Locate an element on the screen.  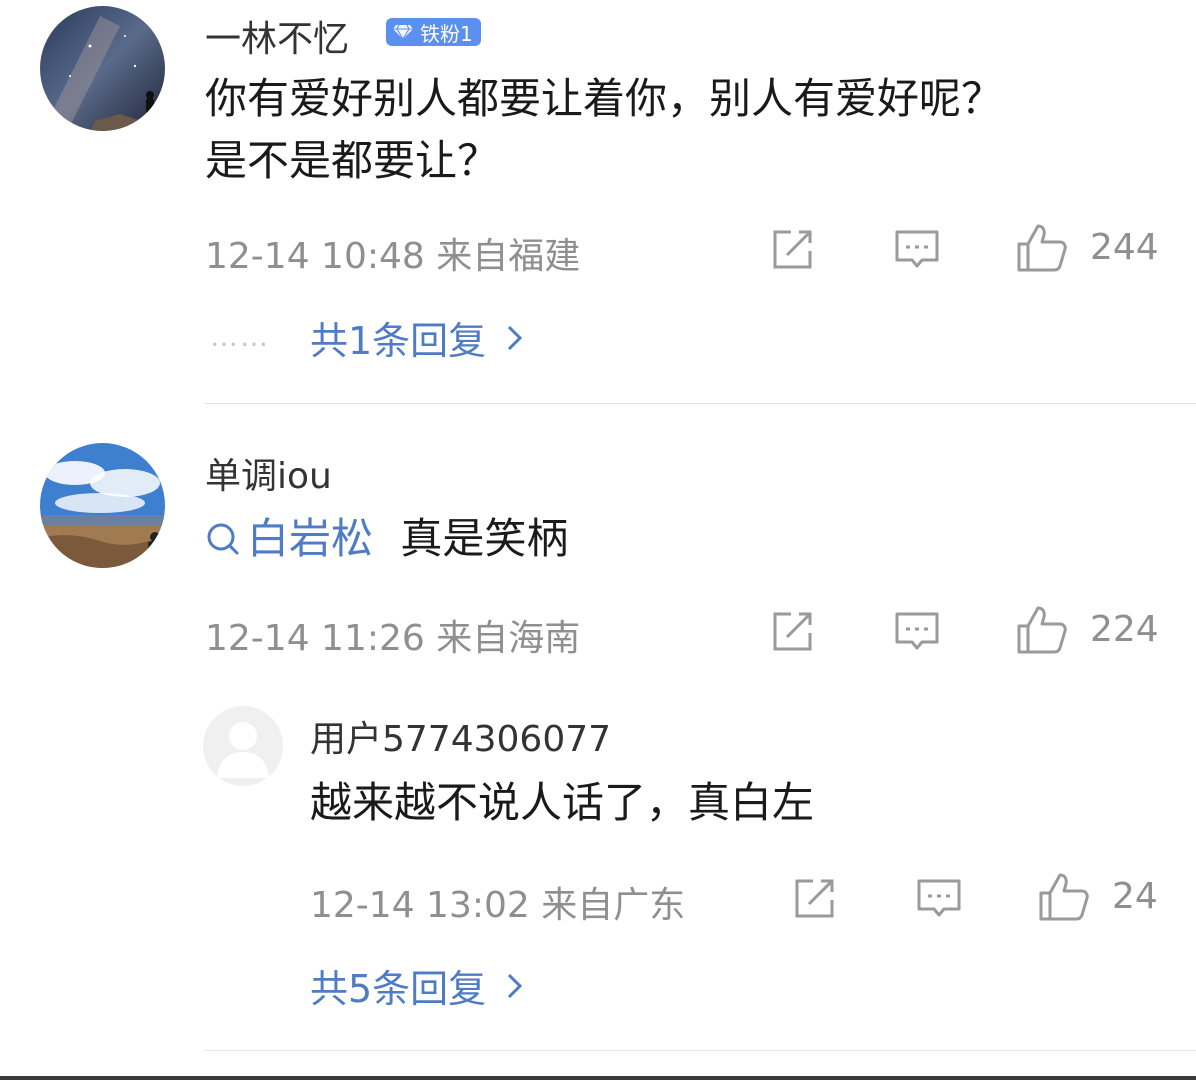
reply-text: 越来越不说人话了，真白左 is located at coordinates (562, 802).